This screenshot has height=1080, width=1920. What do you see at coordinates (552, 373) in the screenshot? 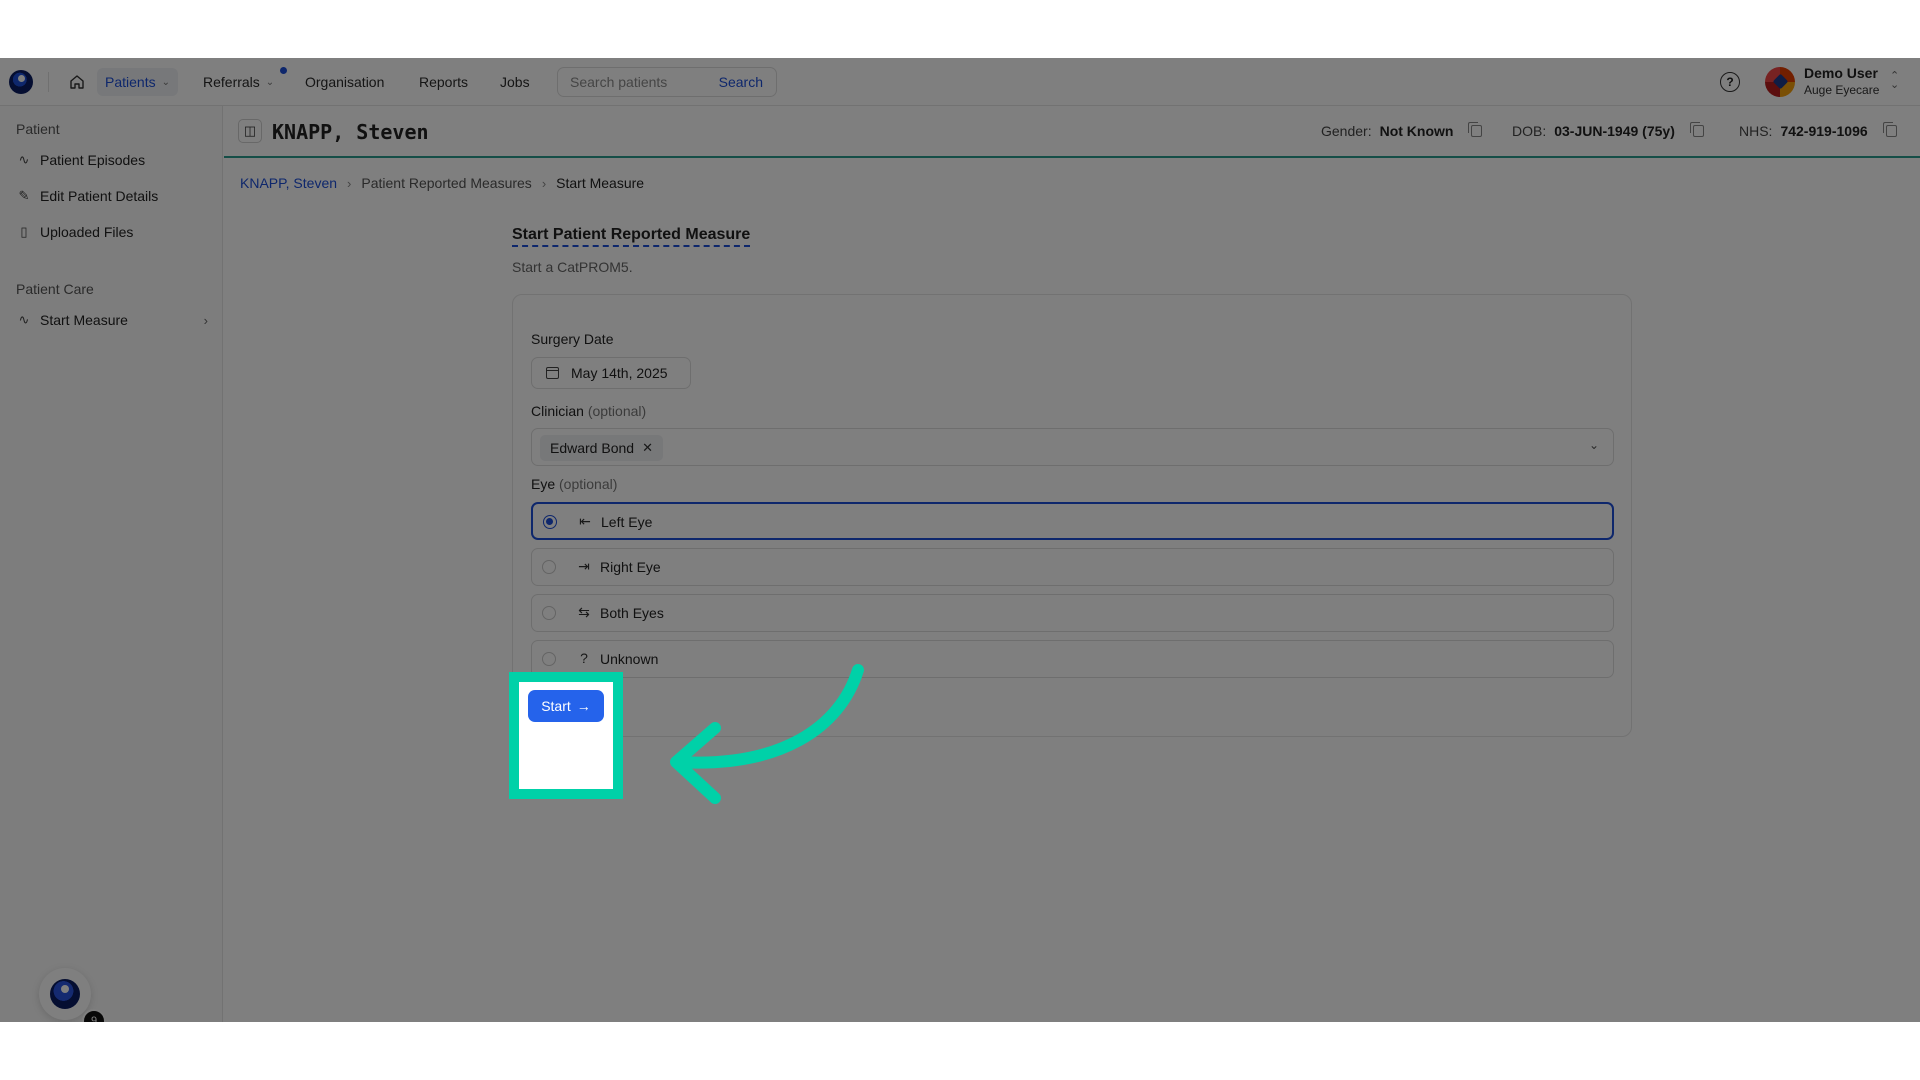
I see `calendar-icon` at bounding box center [552, 373].